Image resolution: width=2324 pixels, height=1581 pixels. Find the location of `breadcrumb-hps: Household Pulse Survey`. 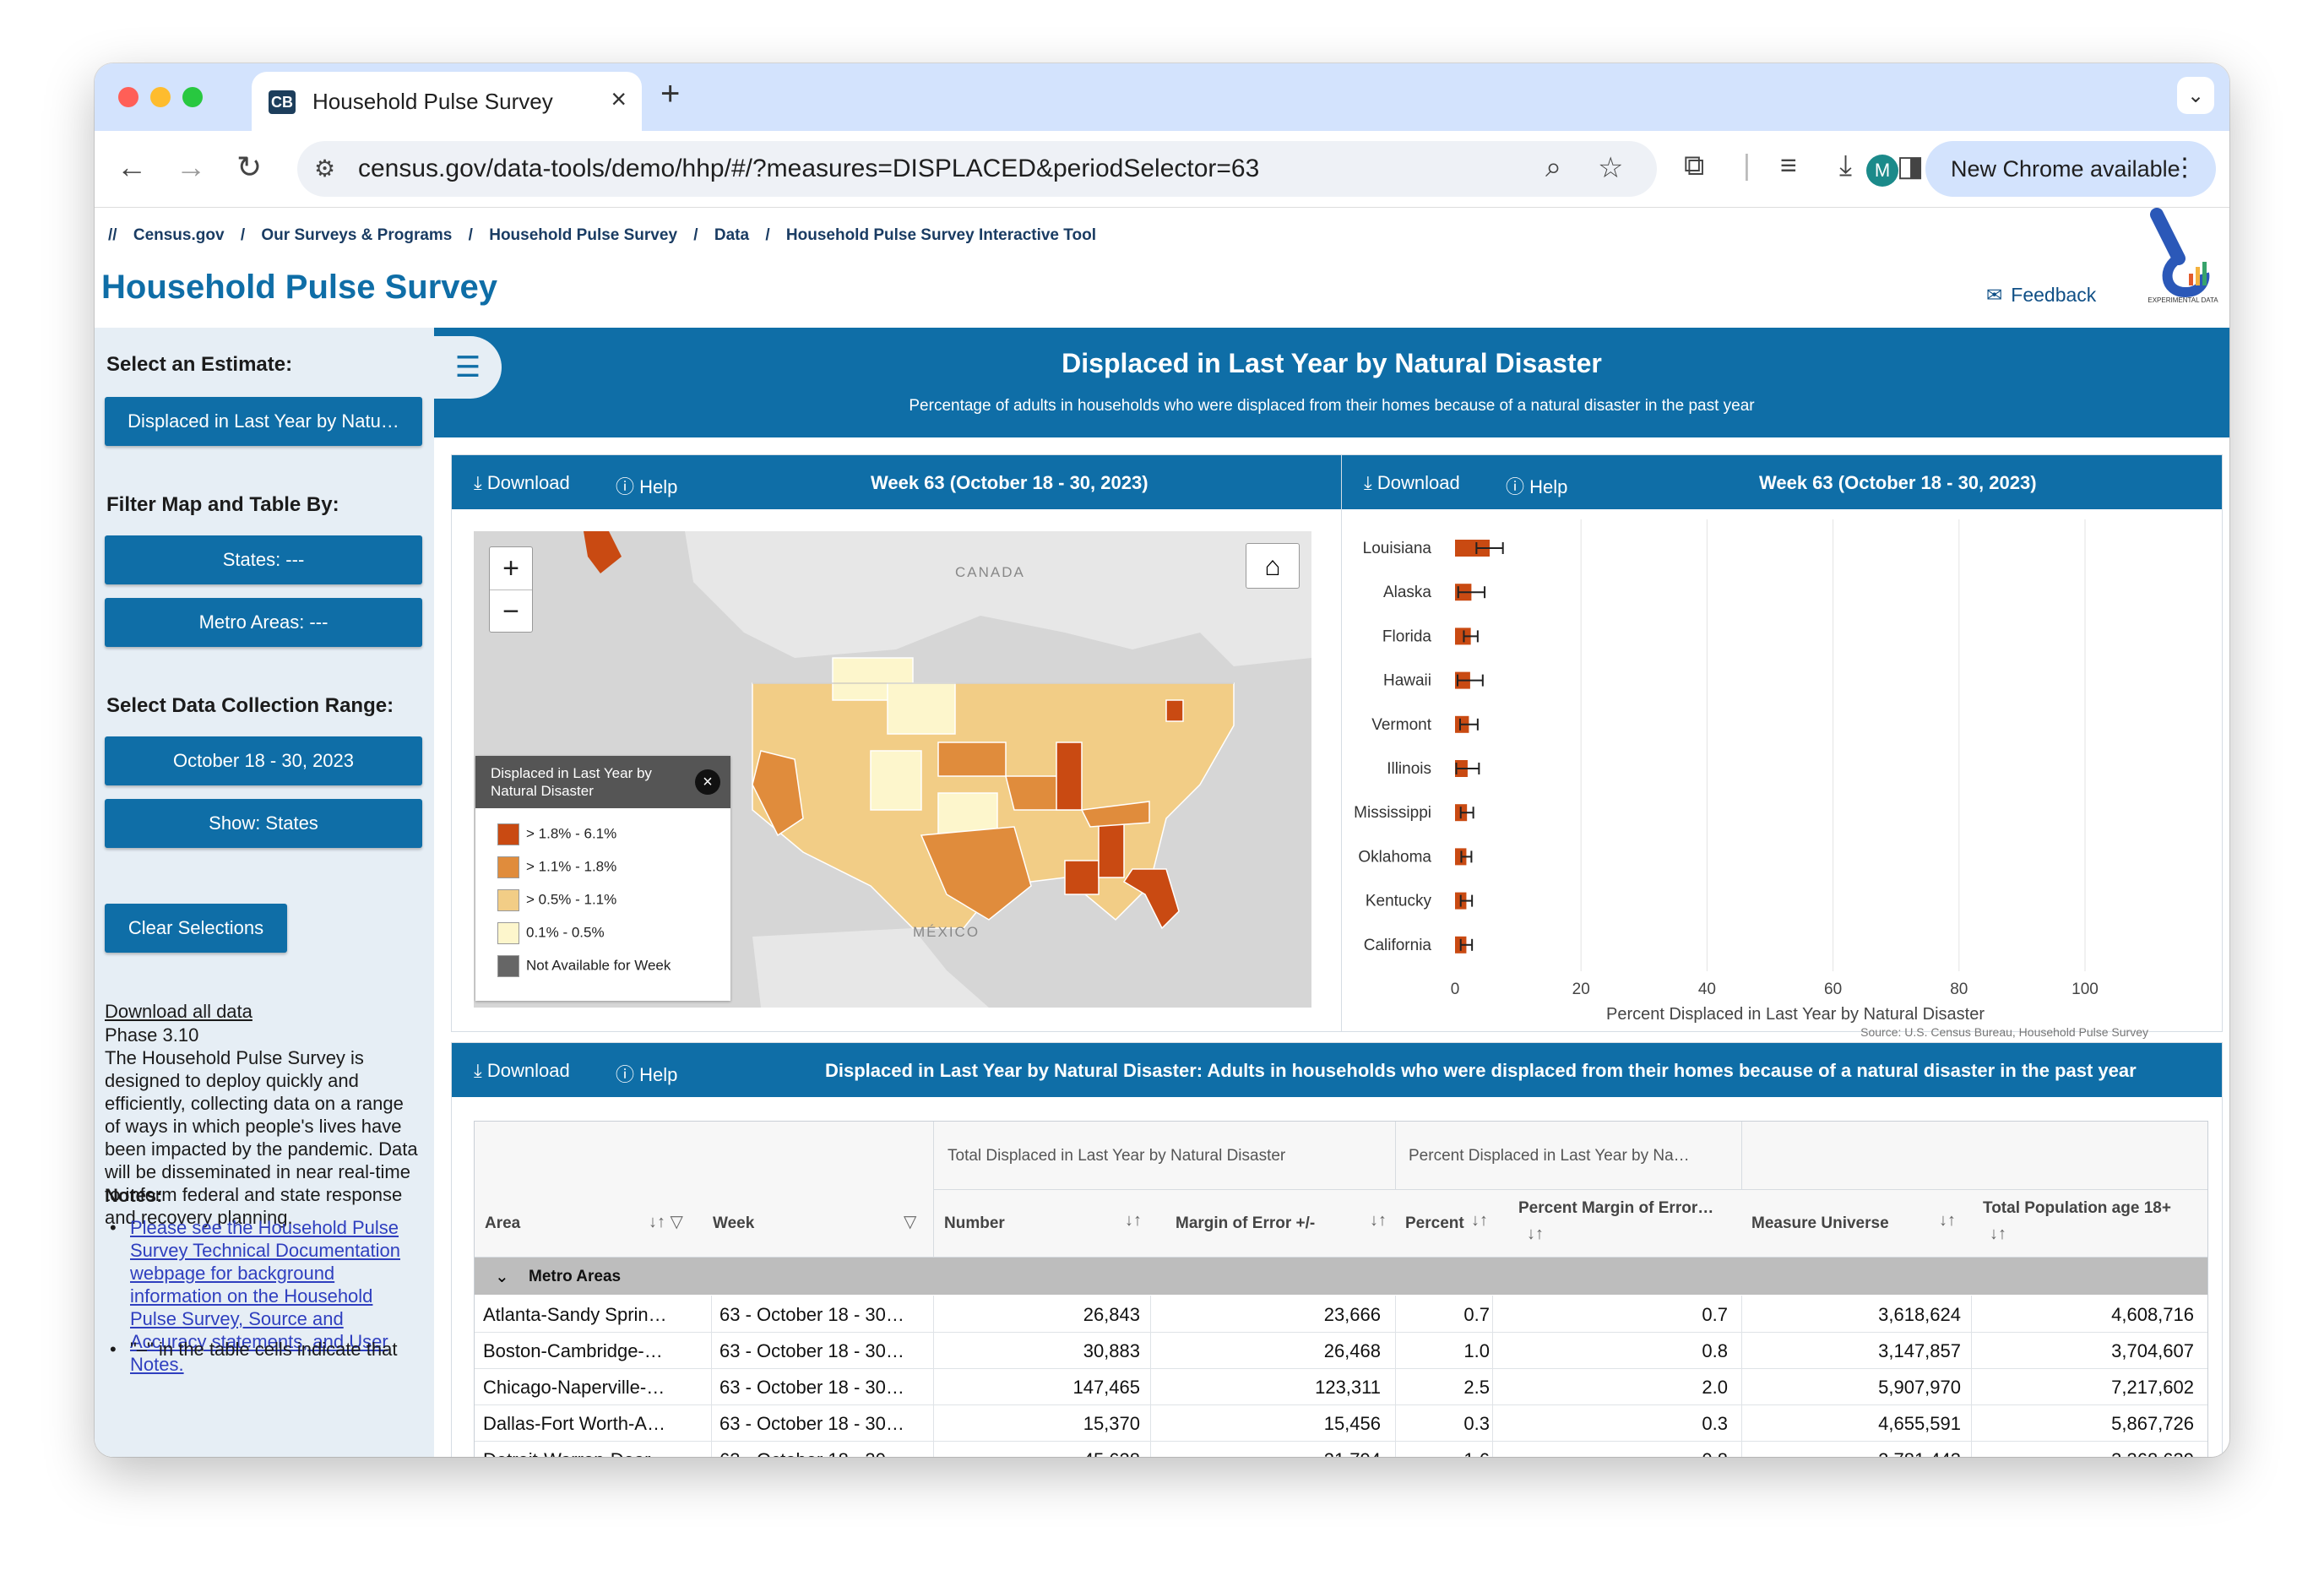

breadcrumb-hps: Household Pulse Survey is located at coordinates (583, 235).